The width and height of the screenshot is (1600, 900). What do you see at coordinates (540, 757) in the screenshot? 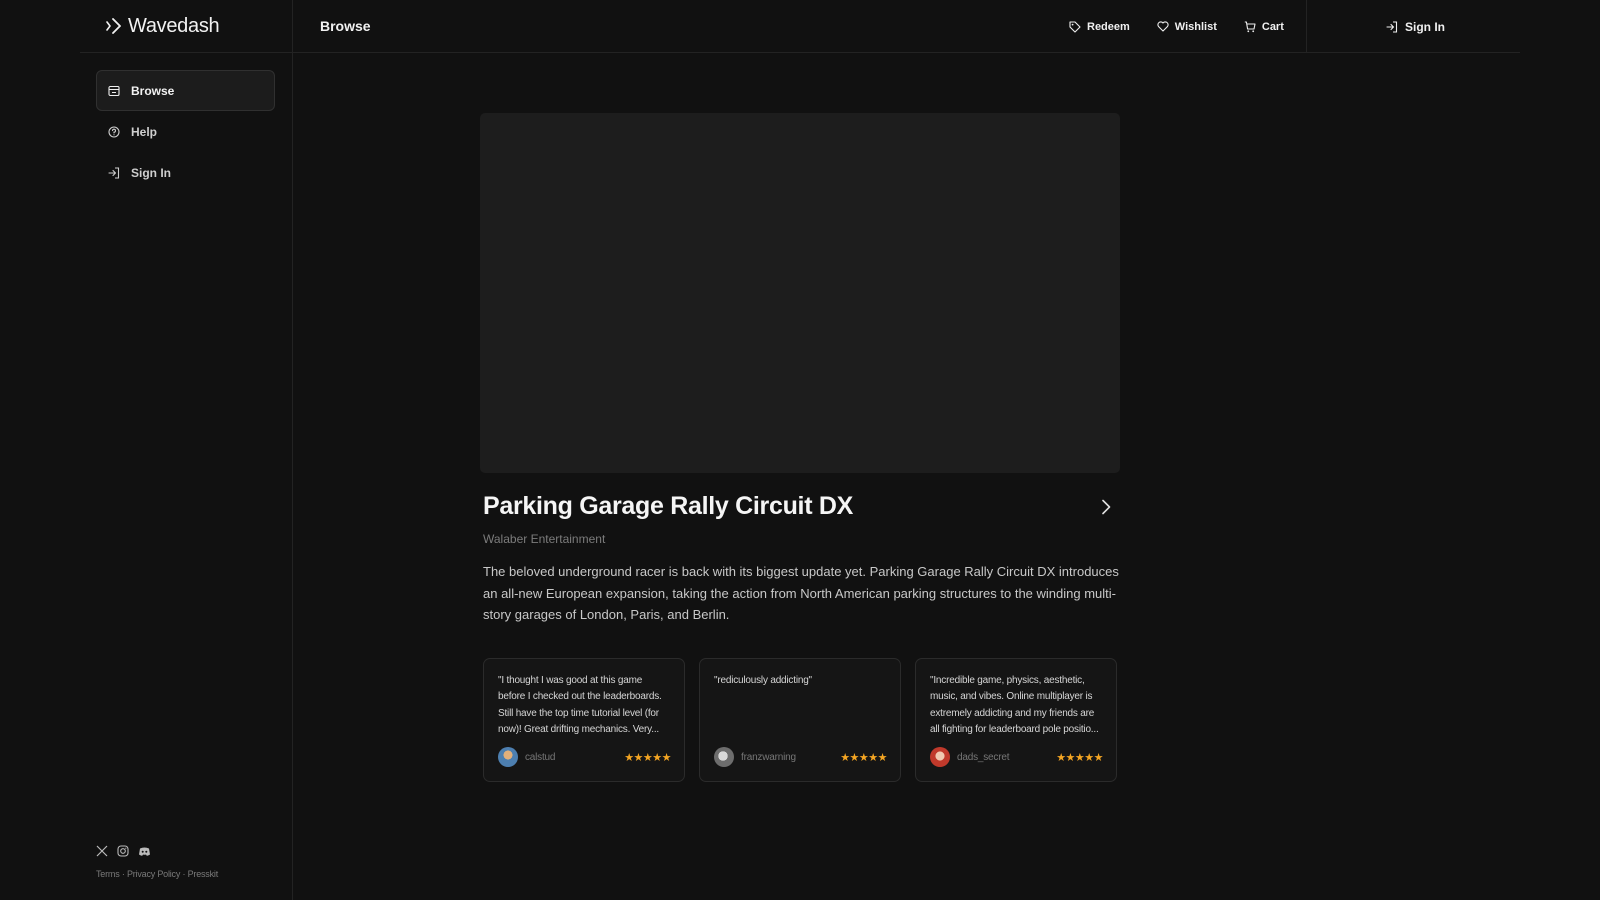
I see `review-author: calstud` at bounding box center [540, 757].